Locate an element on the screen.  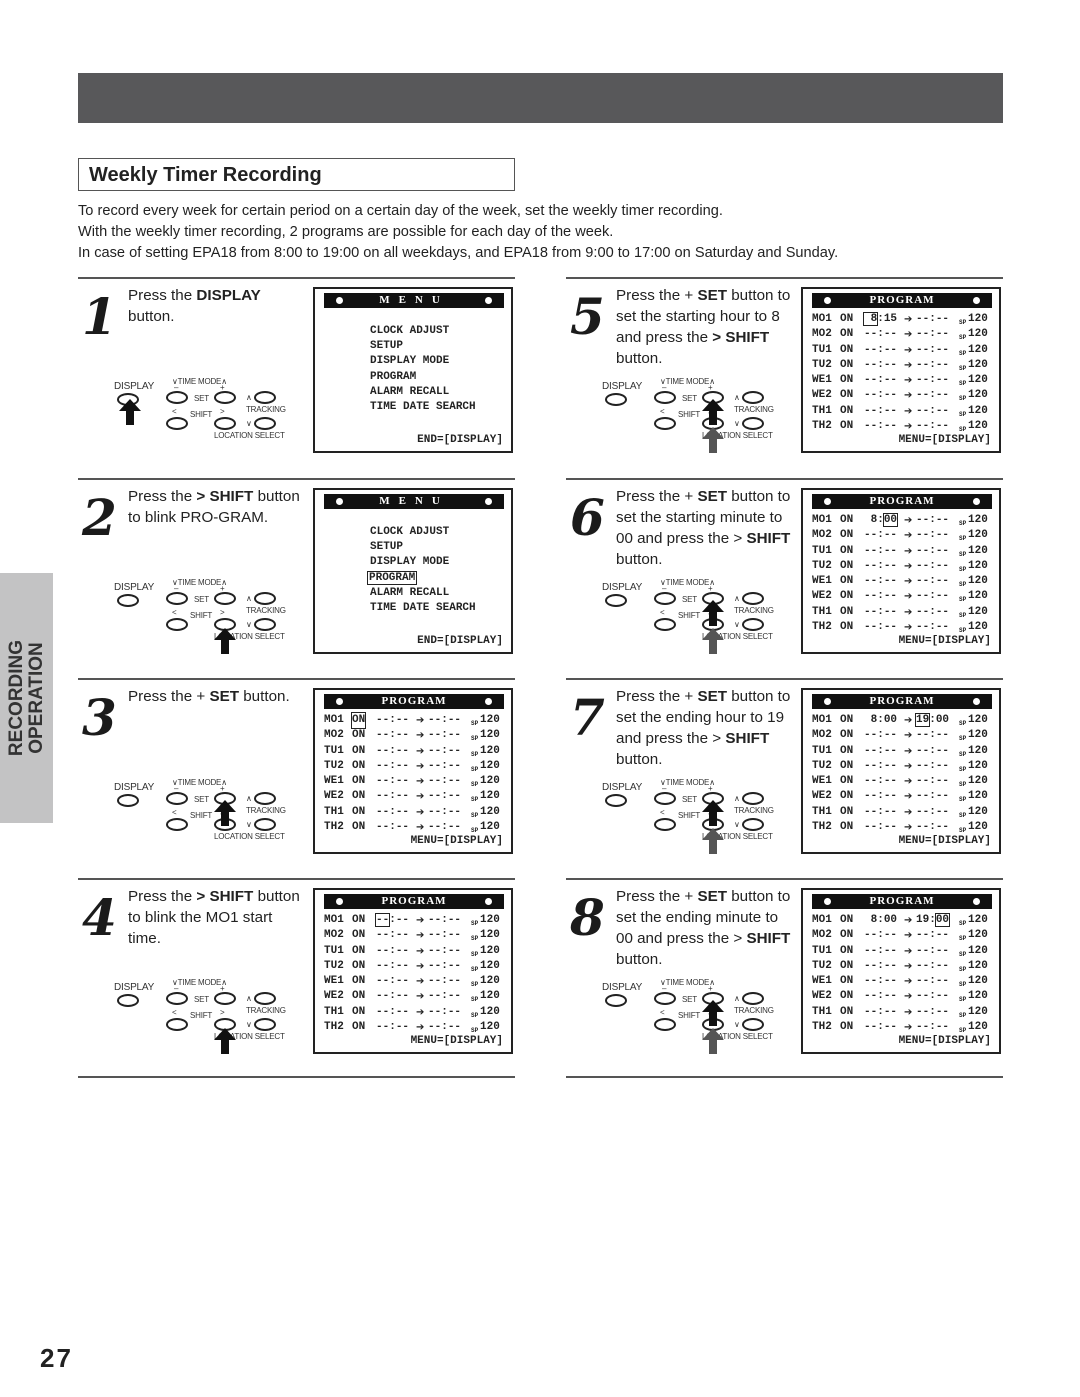
program-day: MO2 is located at coordinates (334, 935).